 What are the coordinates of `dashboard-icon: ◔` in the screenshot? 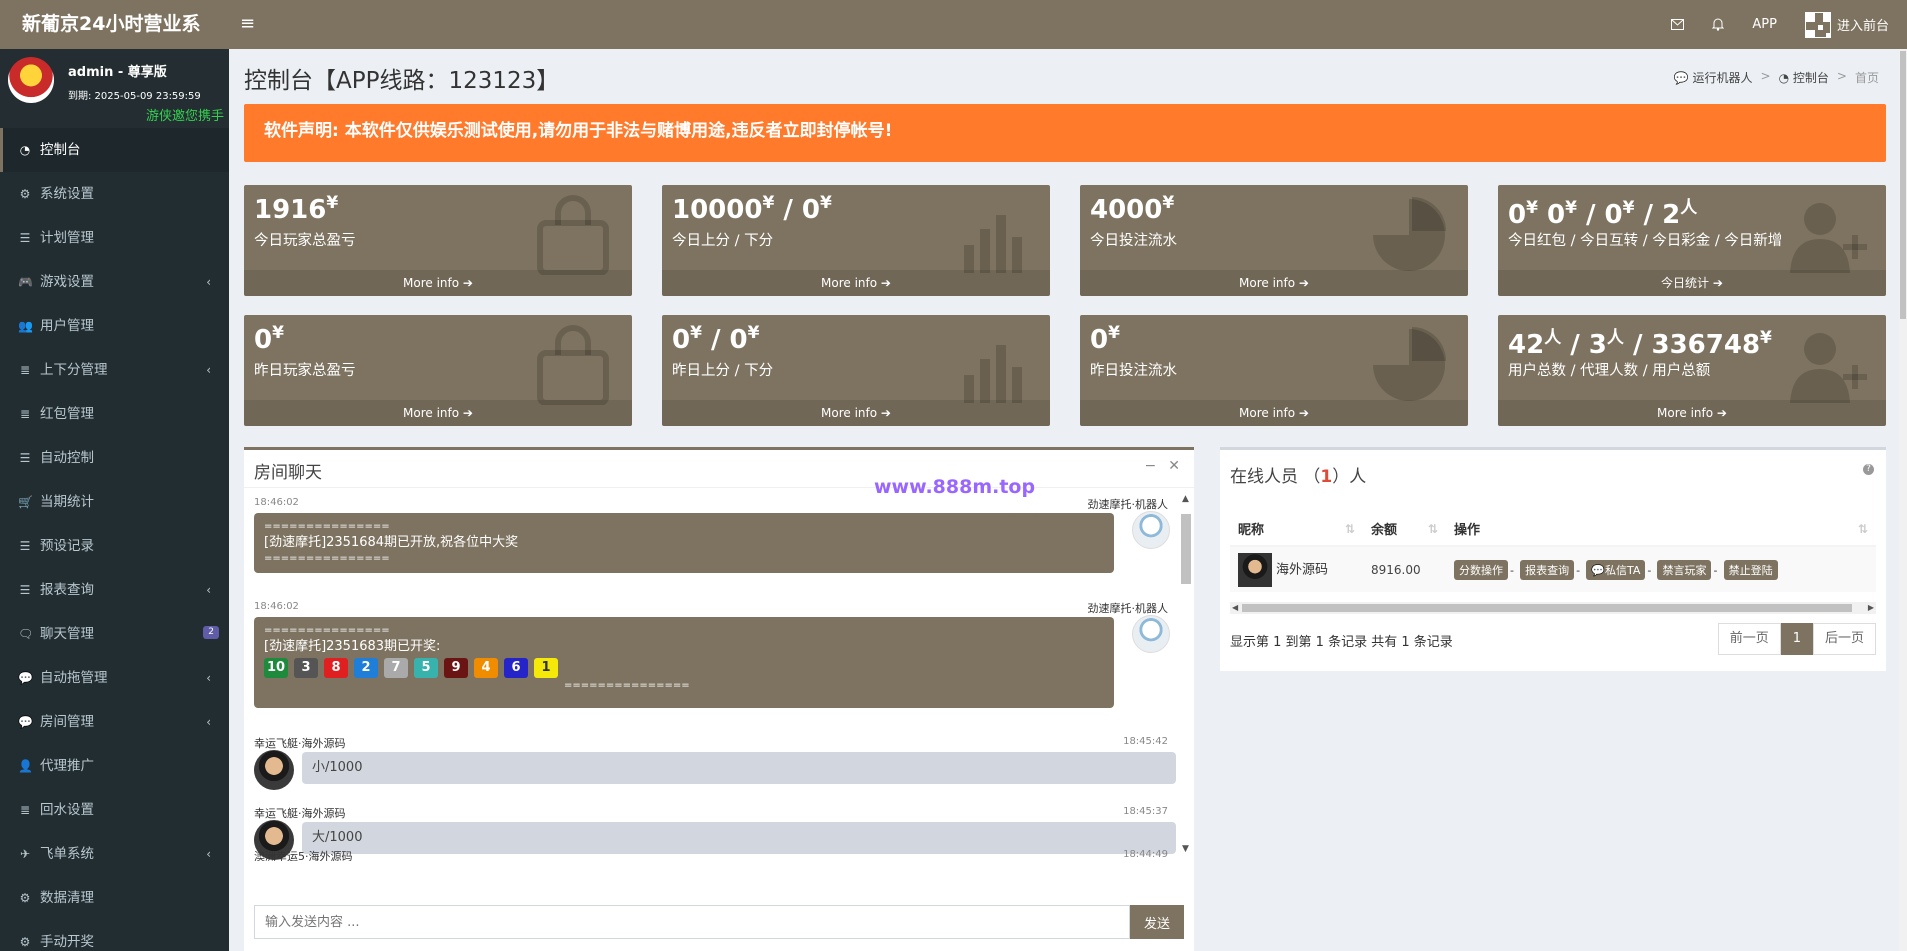 It's located at (1784, 78).